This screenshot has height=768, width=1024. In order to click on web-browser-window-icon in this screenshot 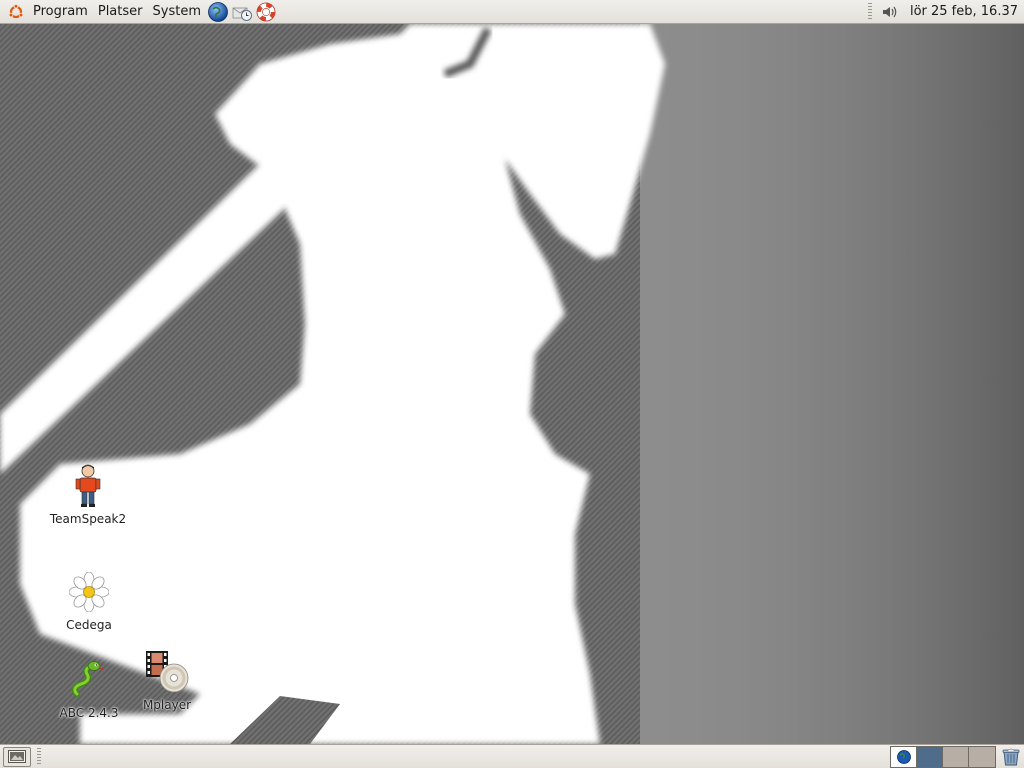, I will do `click(903, 756)`.